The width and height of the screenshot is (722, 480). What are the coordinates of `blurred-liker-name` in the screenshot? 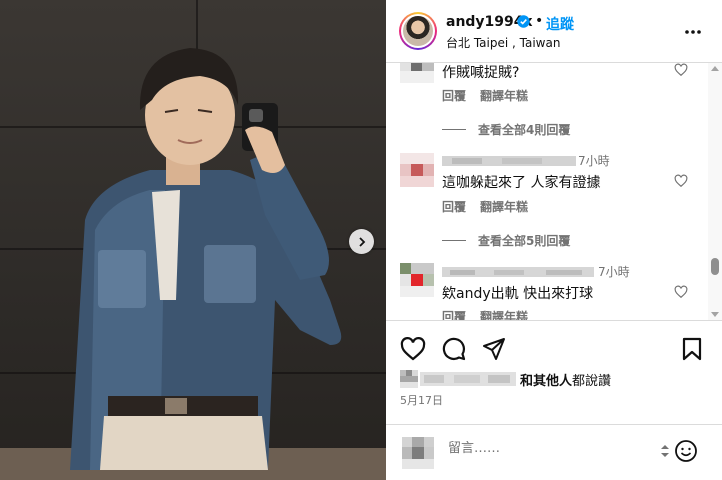 It's located at (468, 379).